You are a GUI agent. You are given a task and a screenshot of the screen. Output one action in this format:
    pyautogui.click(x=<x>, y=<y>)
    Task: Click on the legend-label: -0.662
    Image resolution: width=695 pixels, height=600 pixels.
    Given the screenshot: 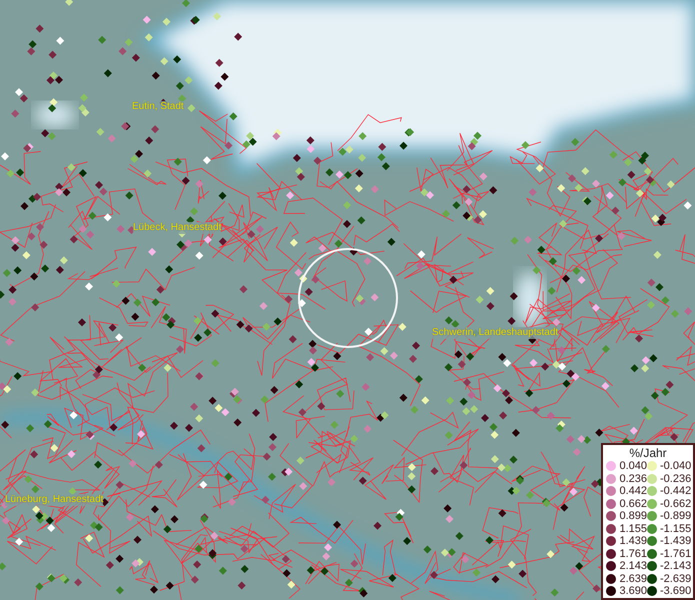 What is the action you would take?
    pyautogui.click(x=675, y=504)
    